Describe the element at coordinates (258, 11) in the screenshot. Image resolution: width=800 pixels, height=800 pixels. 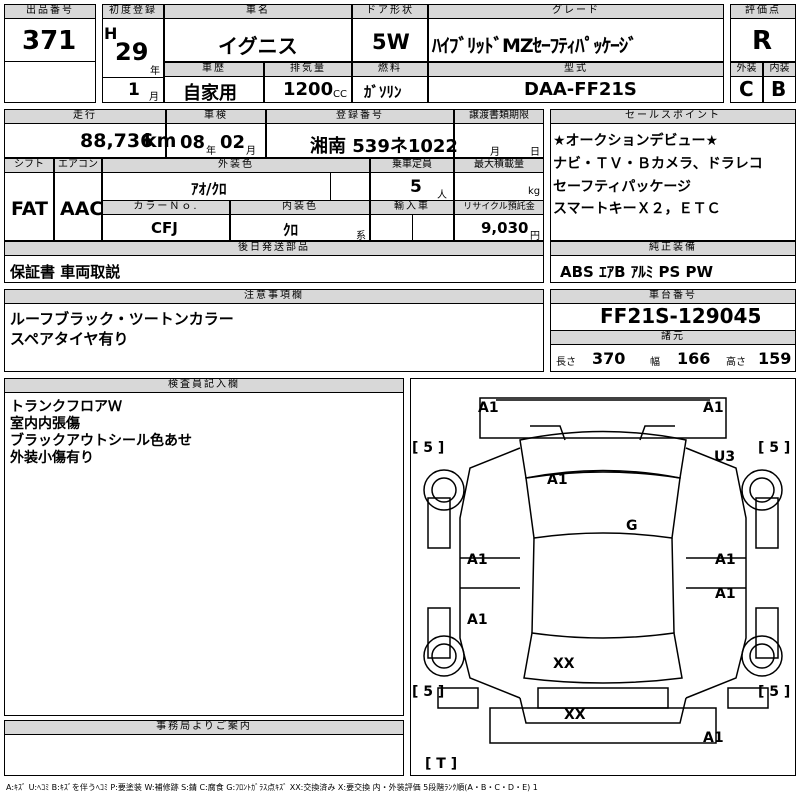
I see `car-name-label: 車名` at that location.